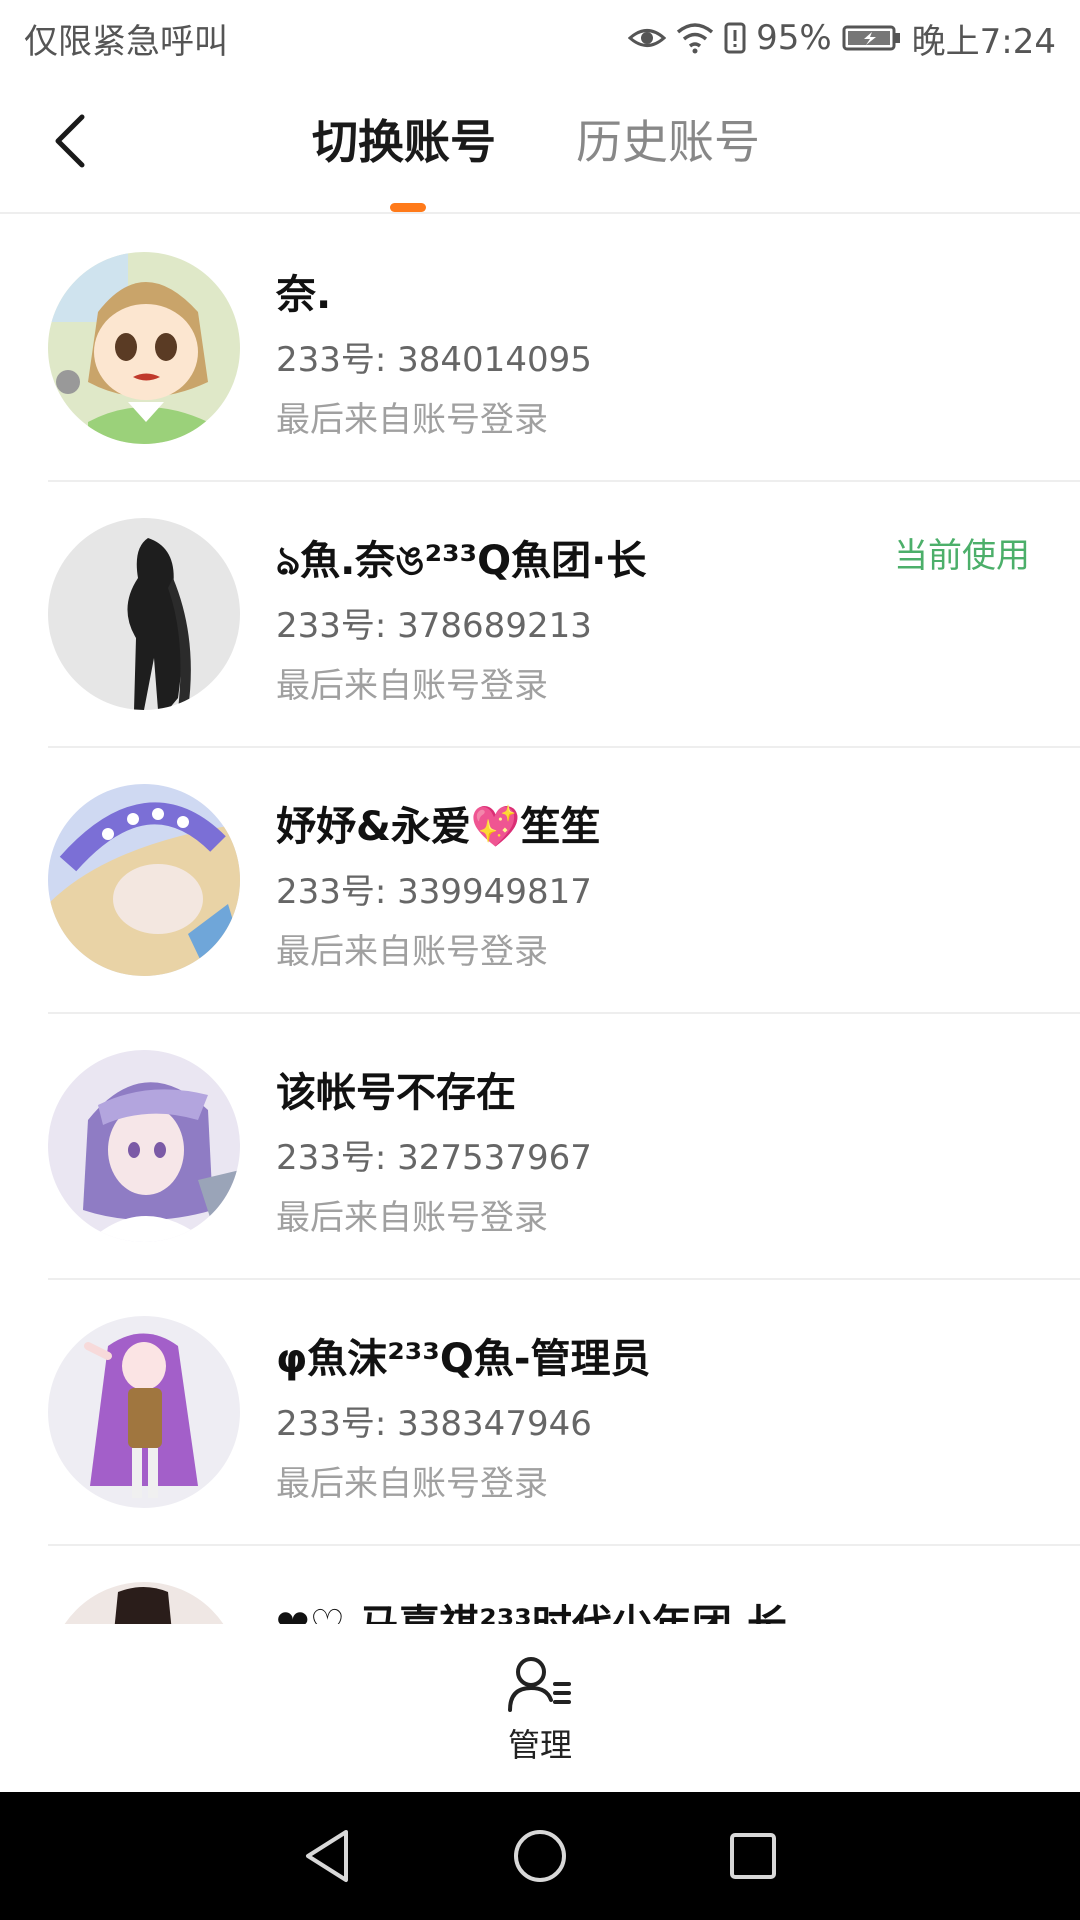 Image resolution: width=1080 pixels, height=1920 pixels. Describe the element at coordinates (434, 626) in the screenshot. I see `account-id: 233号: 378689213` at that location.